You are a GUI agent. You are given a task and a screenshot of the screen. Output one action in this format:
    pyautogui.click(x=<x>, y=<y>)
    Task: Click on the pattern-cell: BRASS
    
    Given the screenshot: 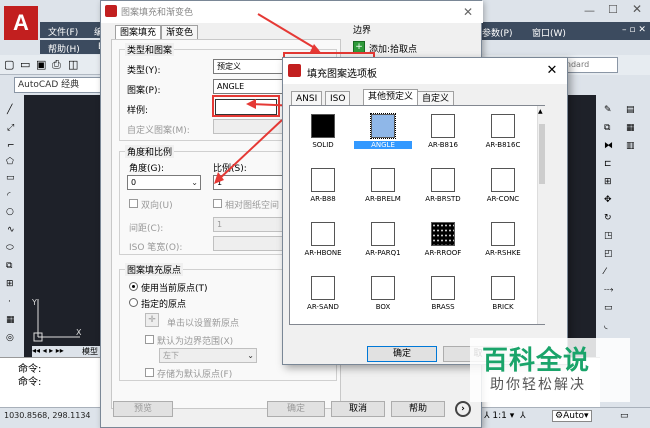 What is the action you would take?
    pyautogui.click(x=443, y=300)
    